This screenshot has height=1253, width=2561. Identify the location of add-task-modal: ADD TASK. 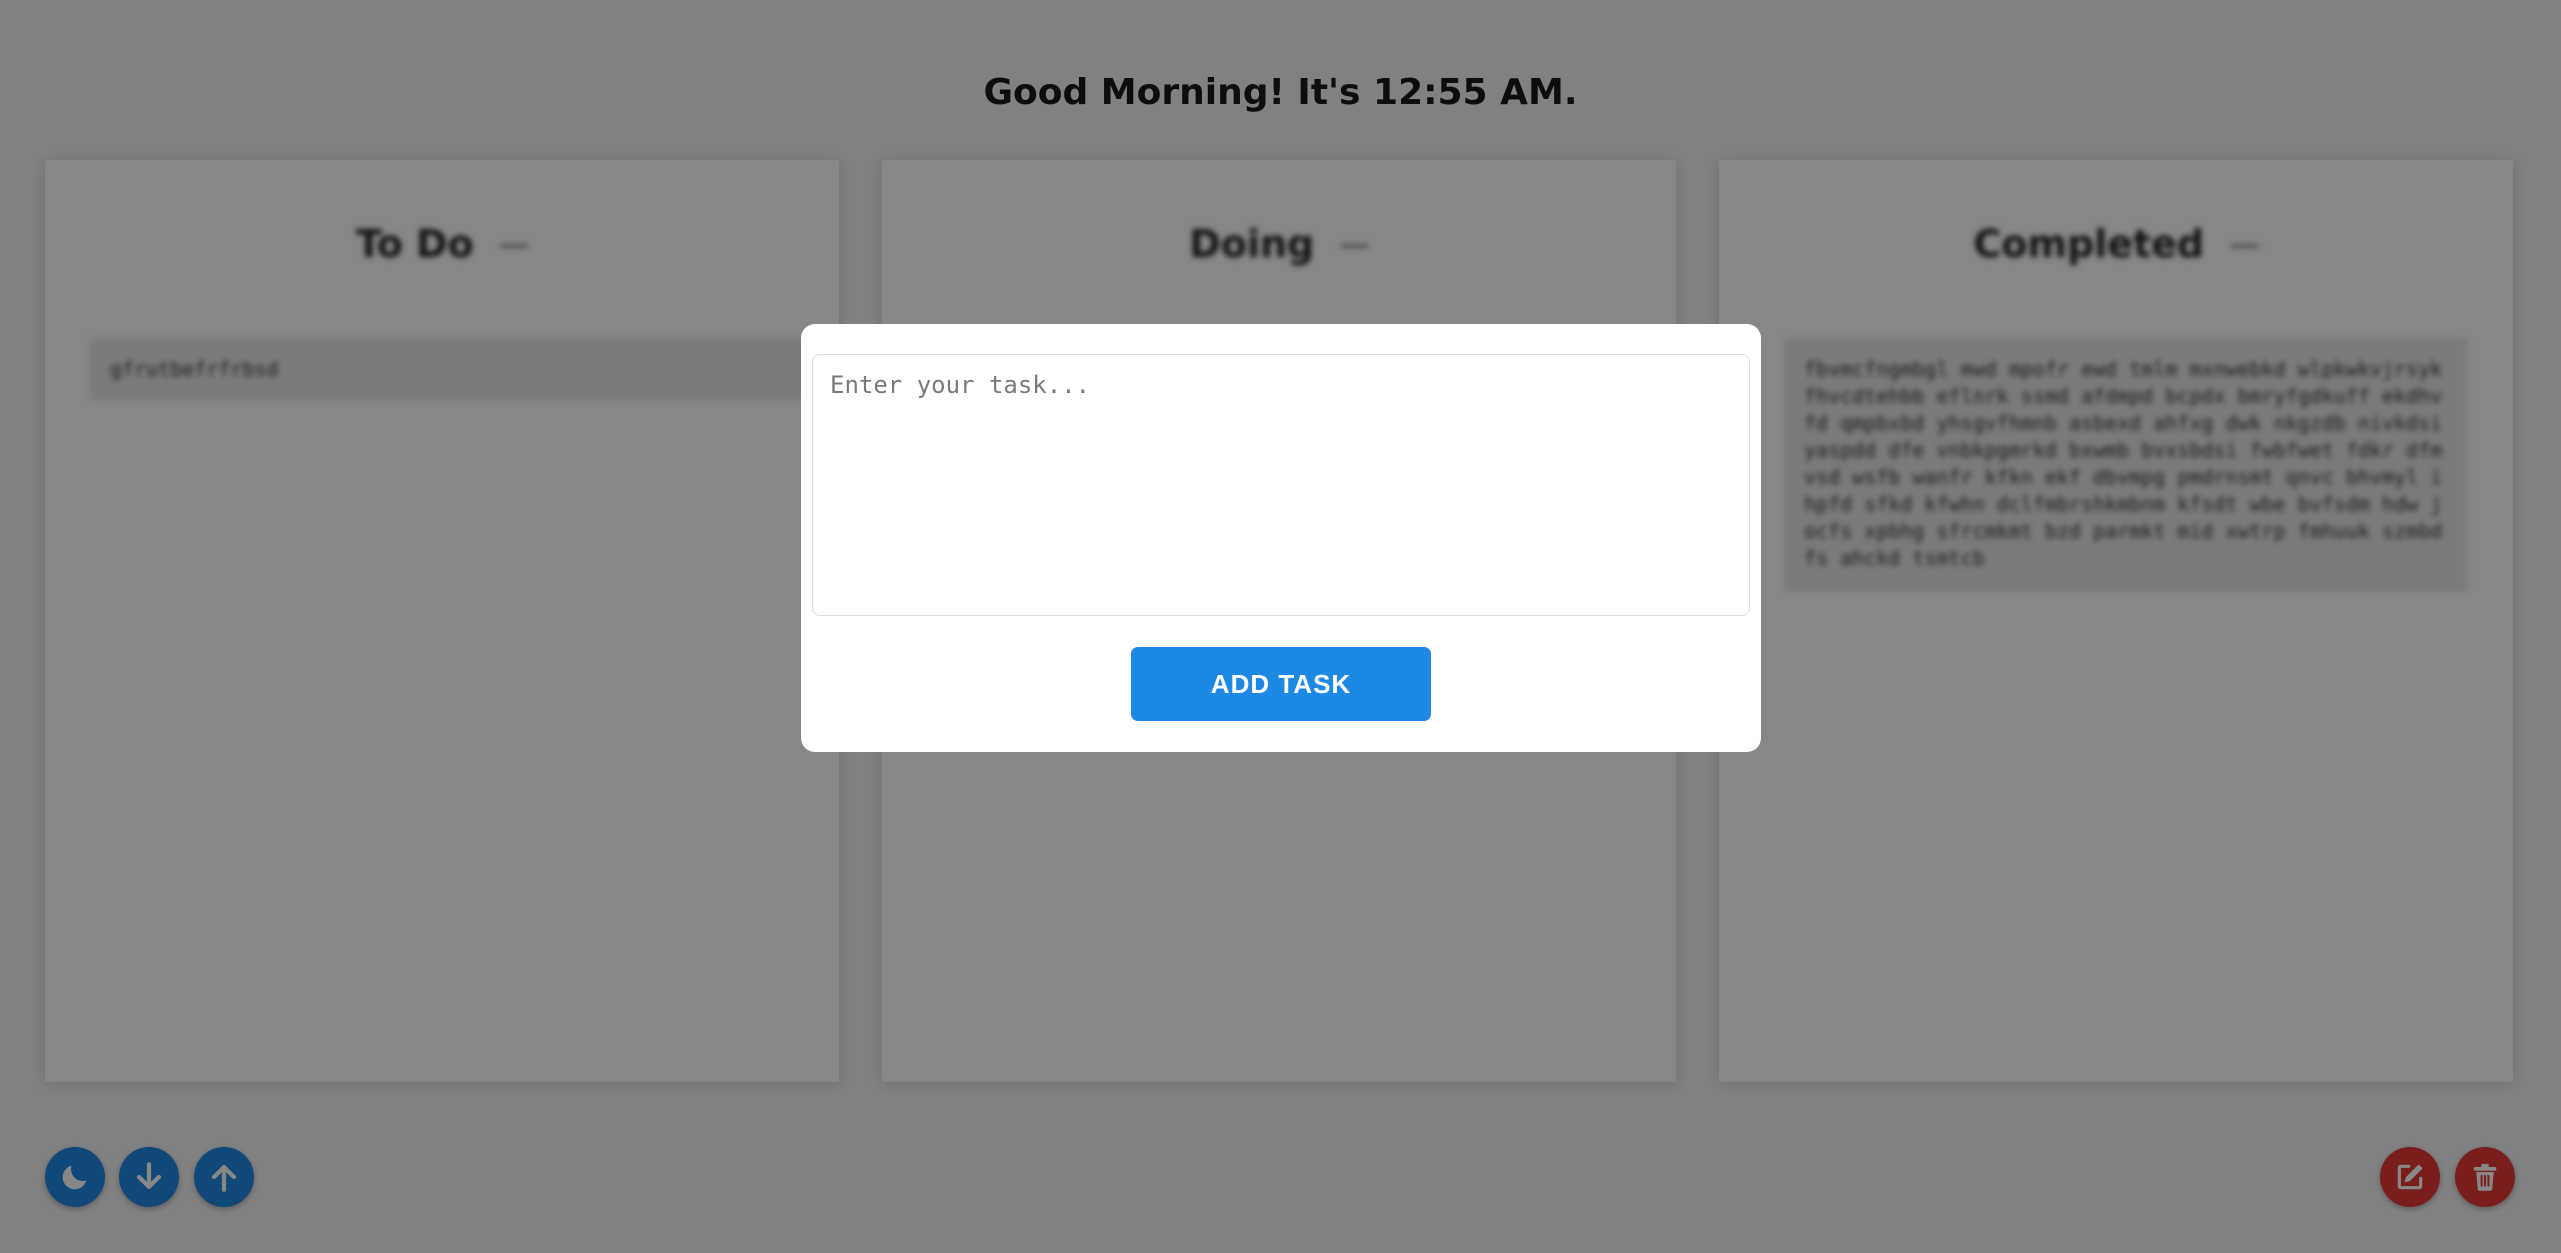
(1281, 538).